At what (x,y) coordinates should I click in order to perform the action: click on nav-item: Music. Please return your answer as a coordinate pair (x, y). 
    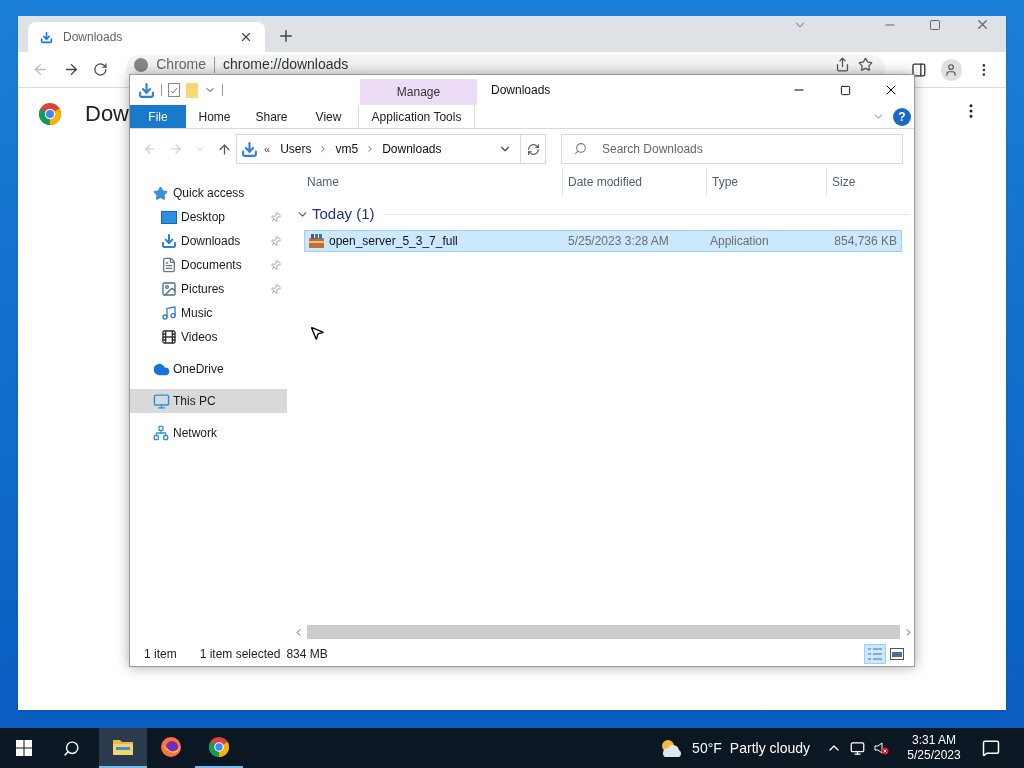
    Looking at the image, I should click on (208, 313).